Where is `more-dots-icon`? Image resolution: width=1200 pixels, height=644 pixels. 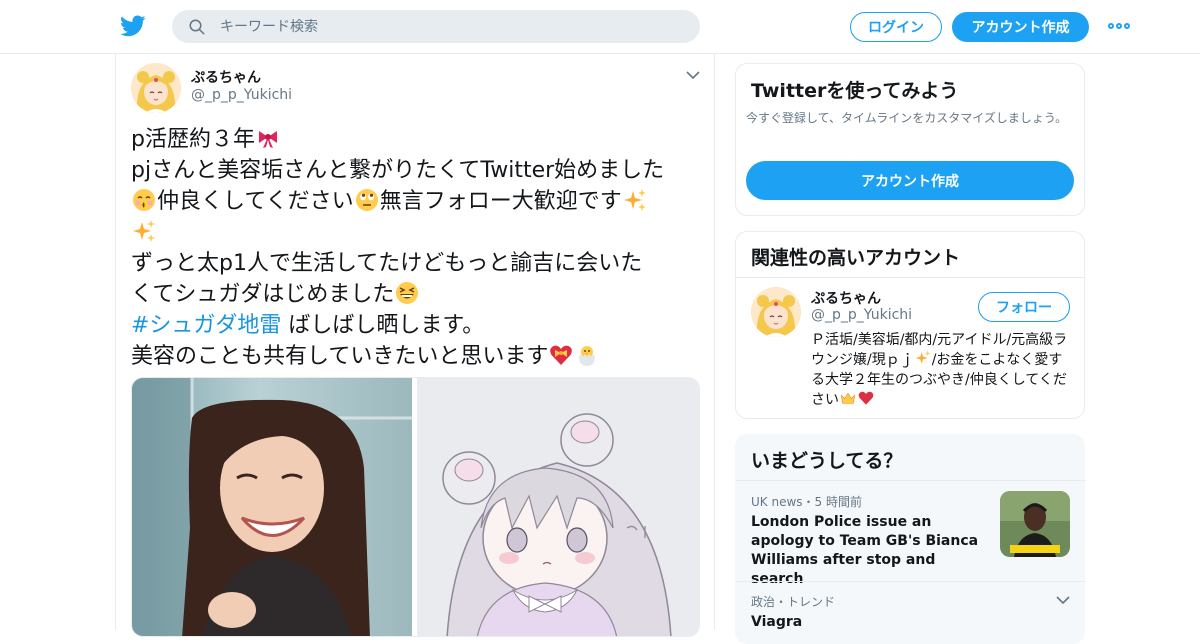
more-dots-icon is located at coordinates (1119, 26).